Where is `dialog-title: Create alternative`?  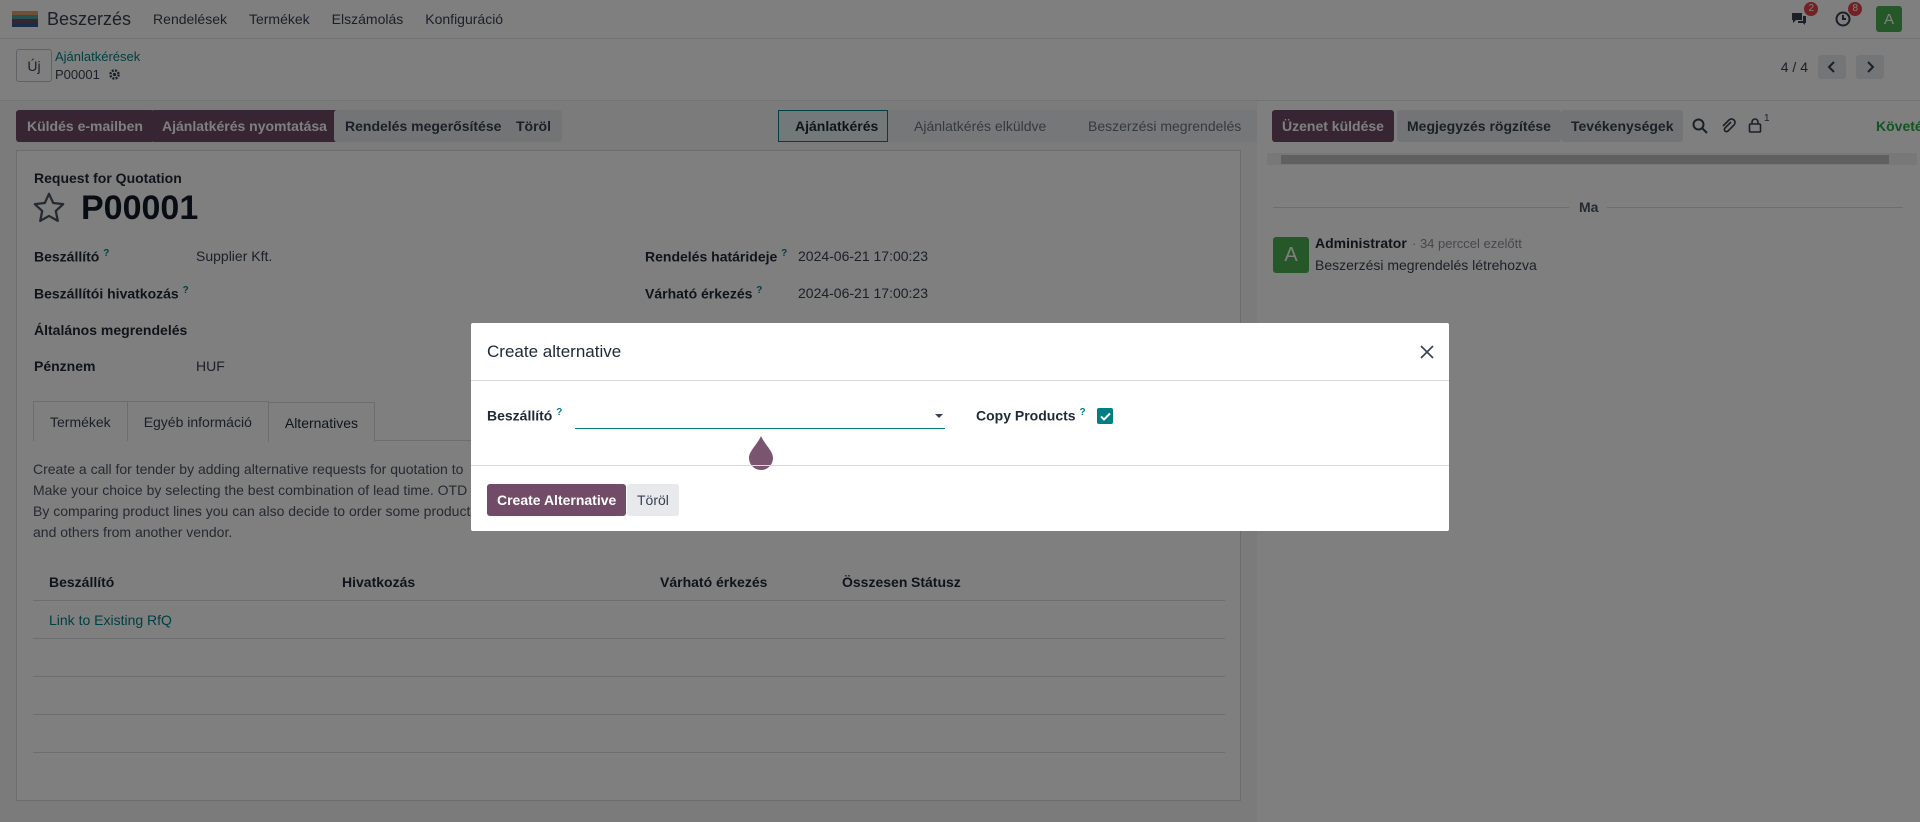
dialog-title: Create alternative is located at coordinates (554, 351).